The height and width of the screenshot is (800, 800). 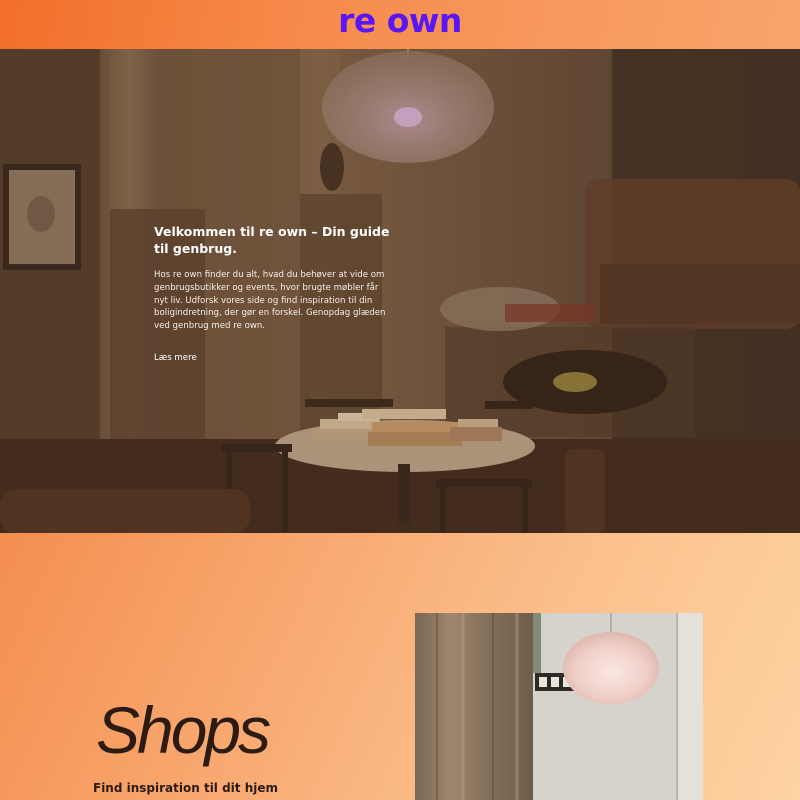 What do you see at coordinates (400, 21) in the screenshot?
I see `site-logo: re own` at bounding box center [400, 21].